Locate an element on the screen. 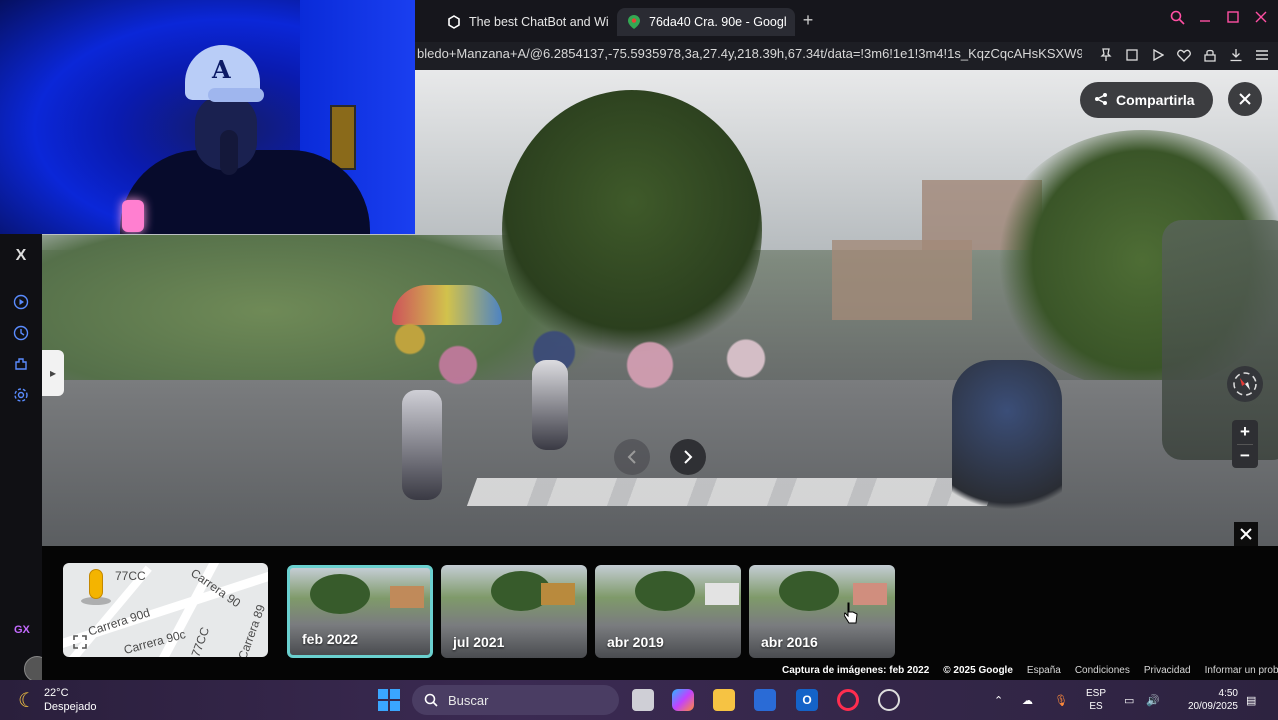  notifications-icon: ▤ is located at coordinates (1251, 700).